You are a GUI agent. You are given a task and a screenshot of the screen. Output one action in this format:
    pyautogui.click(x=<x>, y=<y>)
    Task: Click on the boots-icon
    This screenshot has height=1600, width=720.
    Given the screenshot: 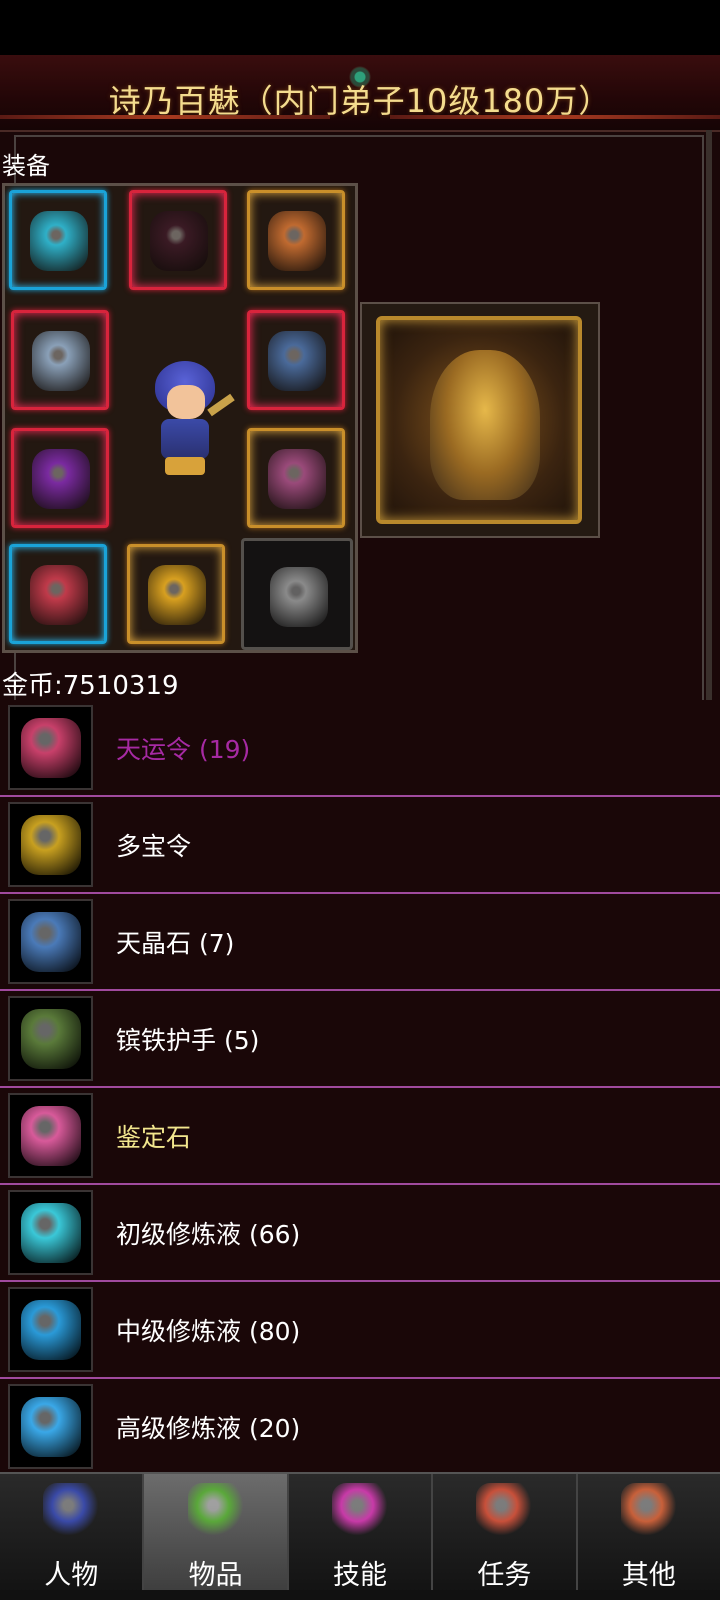 What is the action you would take?
    pyautogui.click(x=59, y=595)
    